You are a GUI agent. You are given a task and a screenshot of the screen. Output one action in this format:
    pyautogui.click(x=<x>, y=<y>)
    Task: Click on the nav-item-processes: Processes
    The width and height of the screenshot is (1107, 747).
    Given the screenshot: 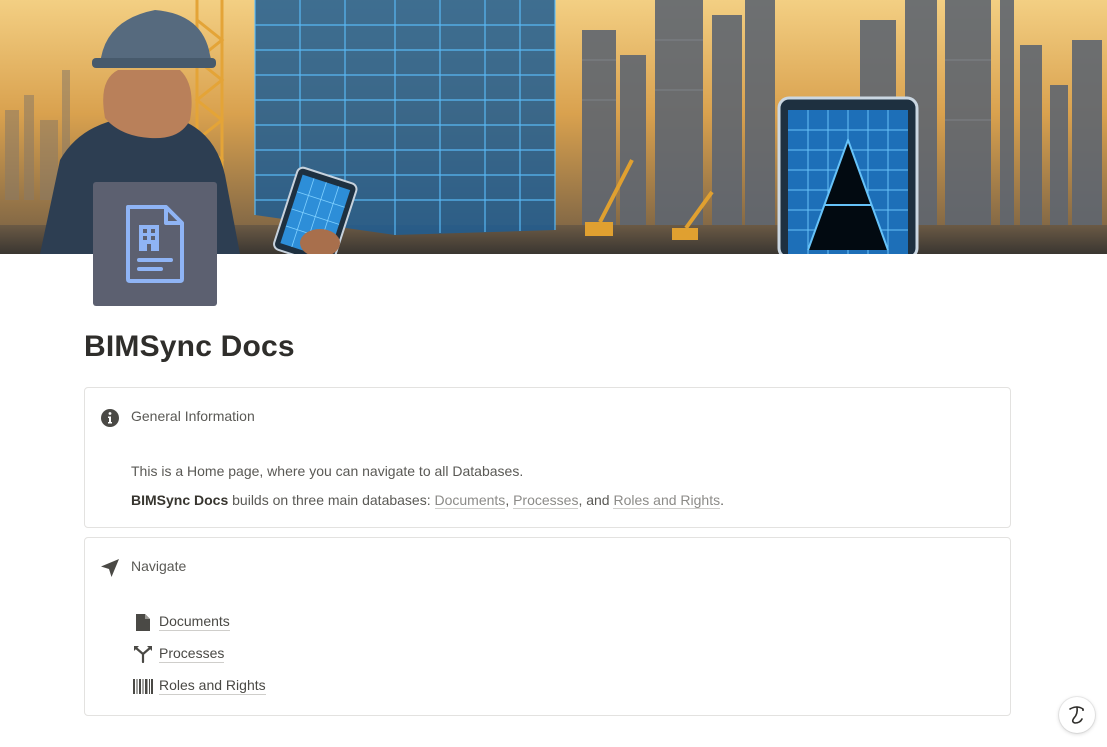 What is the action you would take?
    pyautogui.click(x=179, y=654)
    